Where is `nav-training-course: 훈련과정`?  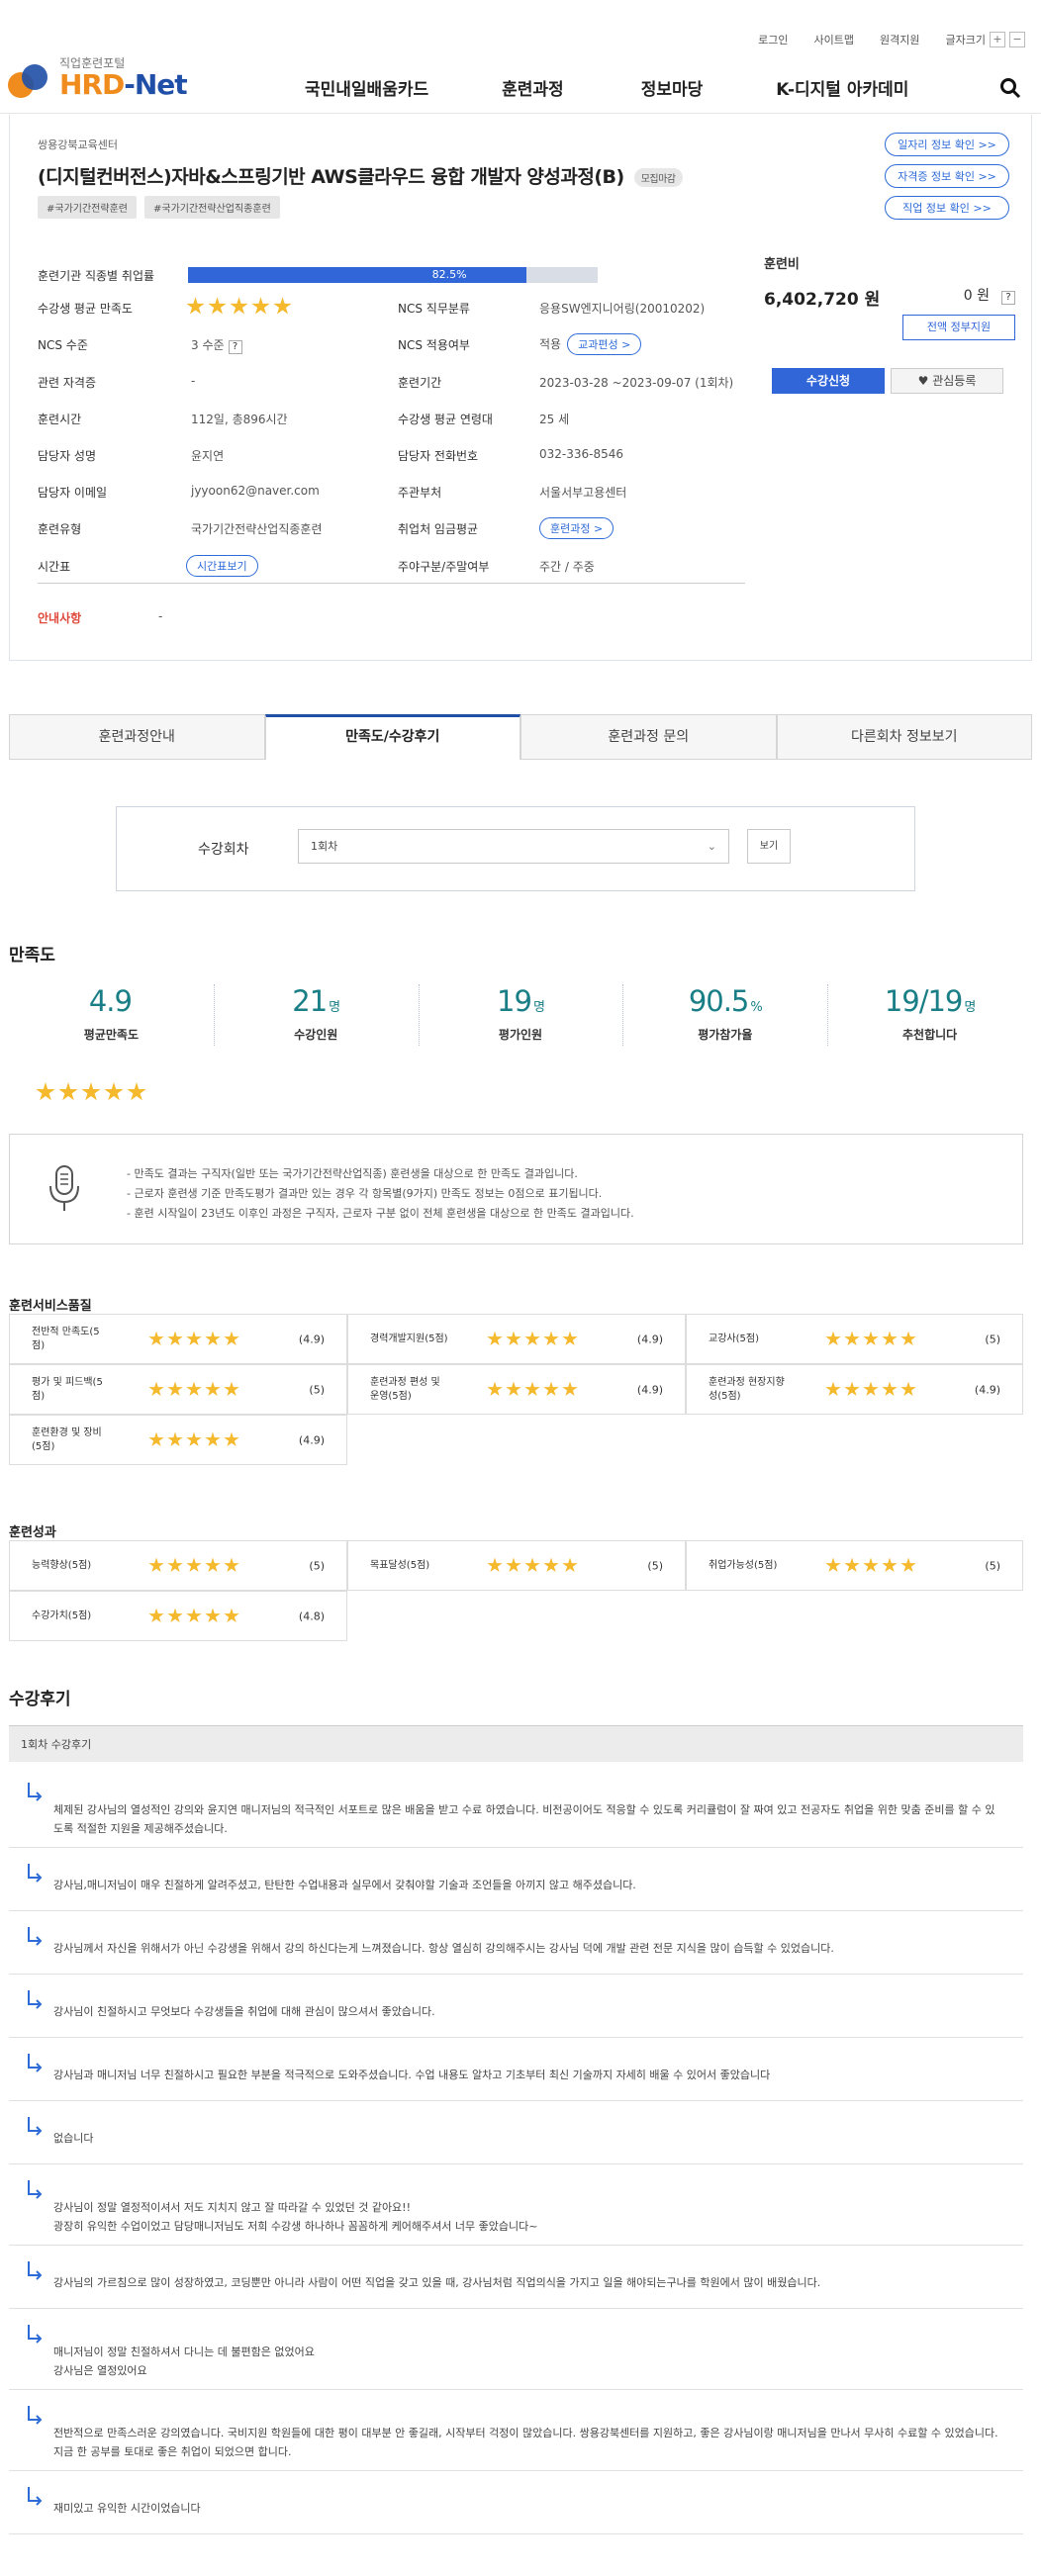
nav-training-course: 훈련과정 is located at coordinates (533, 88).